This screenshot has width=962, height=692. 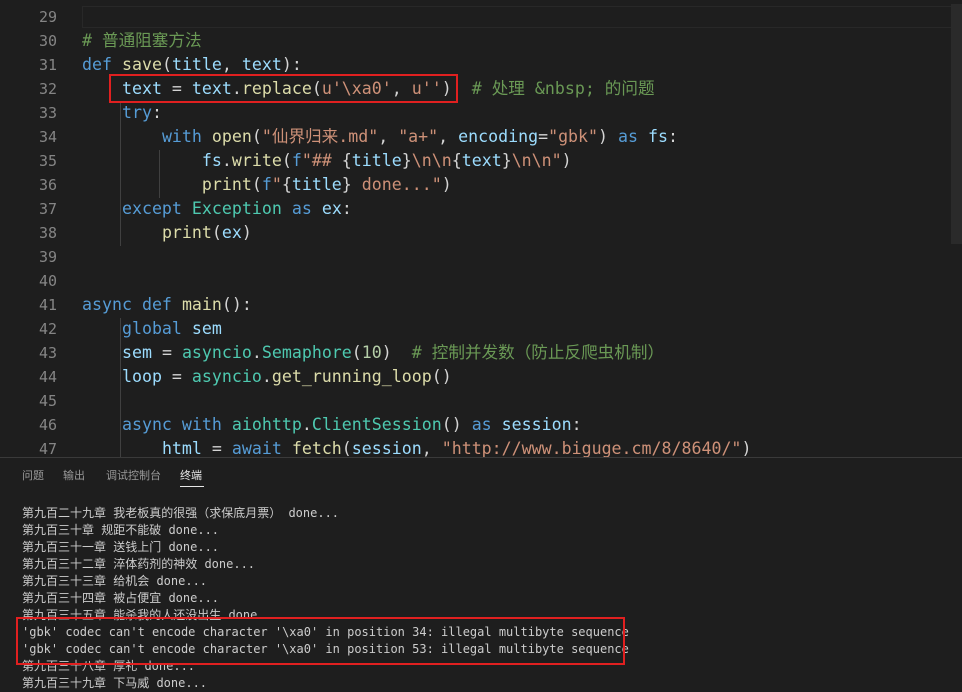 I want to click on code-line-36: print(f"{title} done..."), so click(x=326, y=184).